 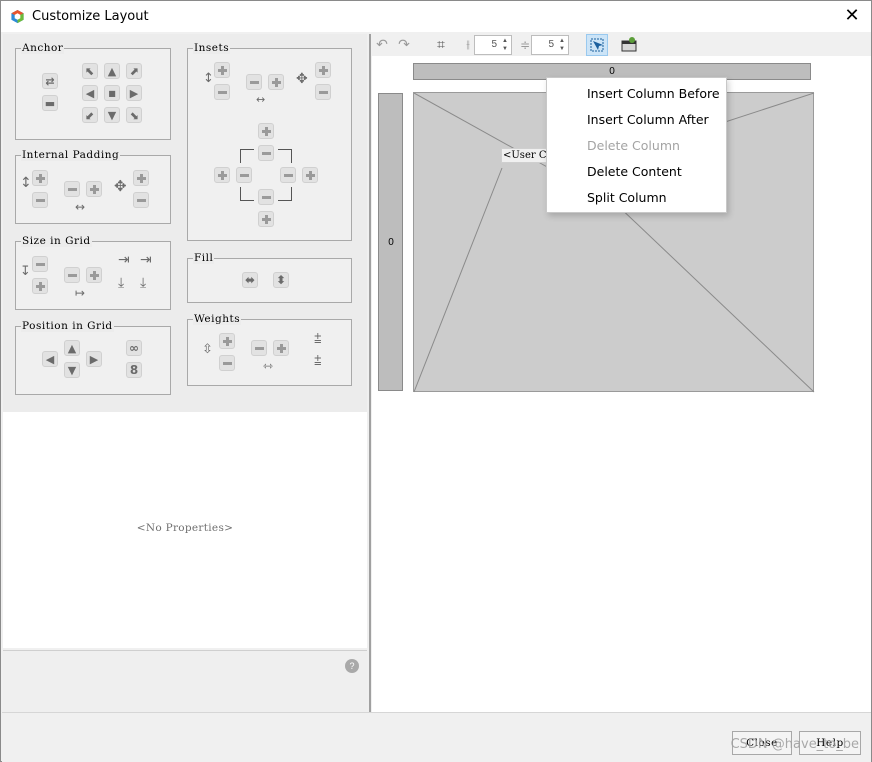 What do you see at coordinates (80, 293) in the screenshot?
I see `column-span-icon: ↦` at bounding box center [80, 293].